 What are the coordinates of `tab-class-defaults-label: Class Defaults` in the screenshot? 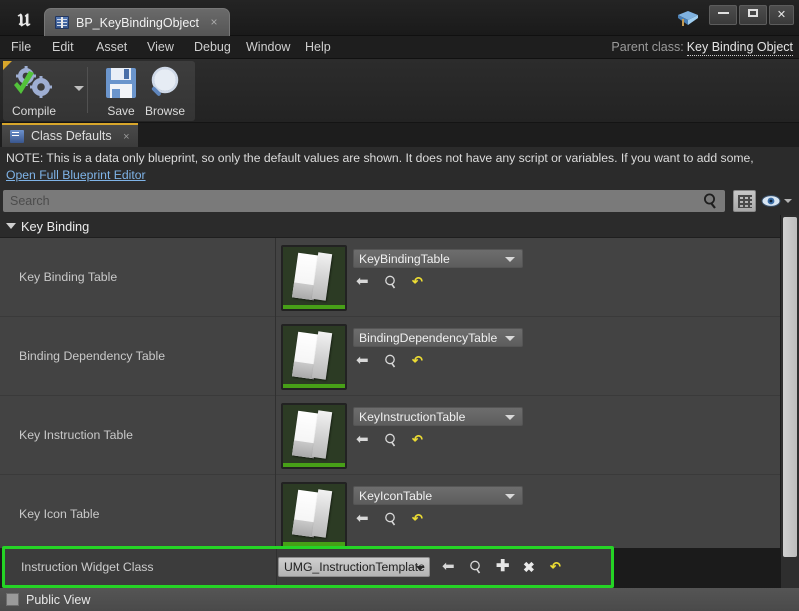 It's located at (71, 136).